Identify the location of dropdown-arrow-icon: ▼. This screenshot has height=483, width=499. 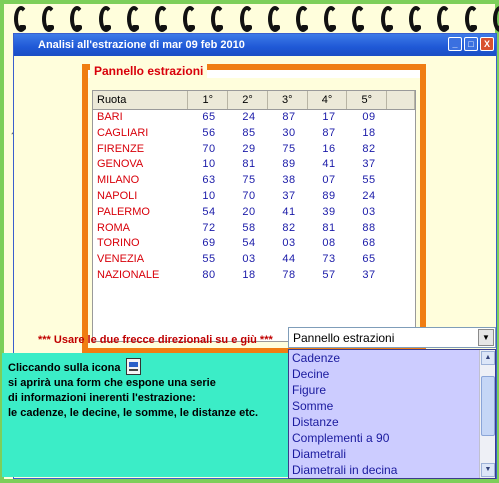
(486, 337).